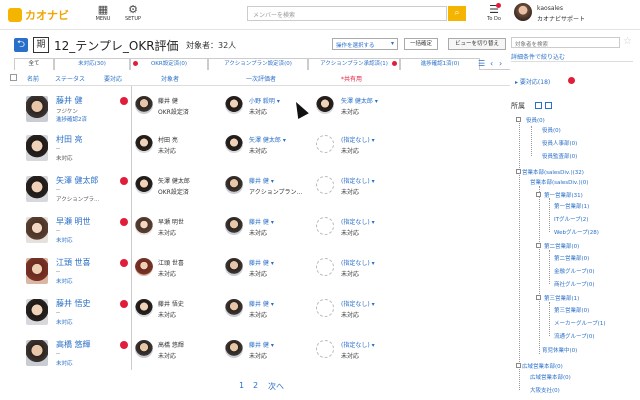  I want to click on tab-next-icon: ›, so click(500, 63).